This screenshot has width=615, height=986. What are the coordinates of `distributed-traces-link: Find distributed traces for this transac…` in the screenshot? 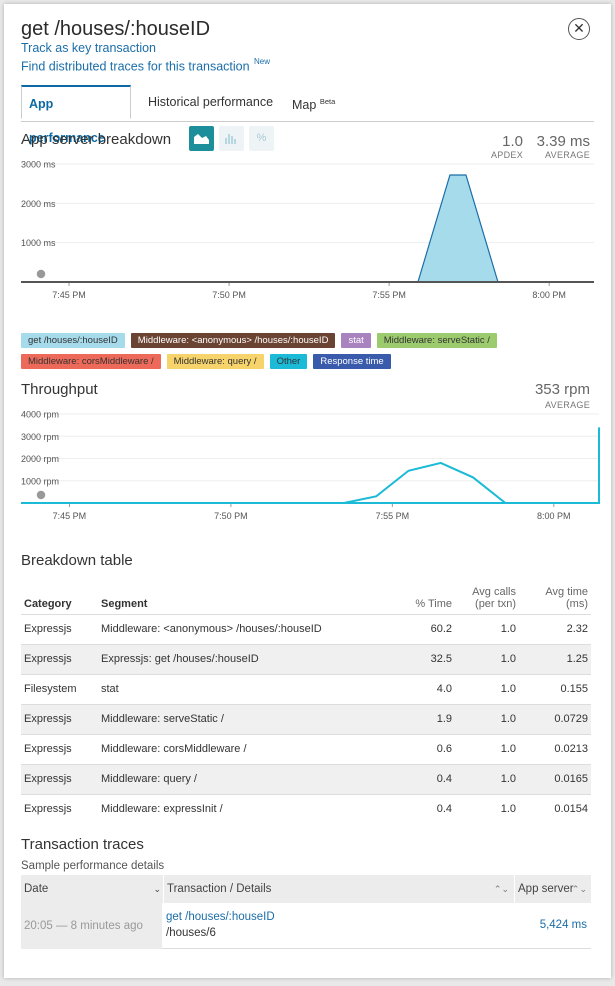 It's located at (135, 66).